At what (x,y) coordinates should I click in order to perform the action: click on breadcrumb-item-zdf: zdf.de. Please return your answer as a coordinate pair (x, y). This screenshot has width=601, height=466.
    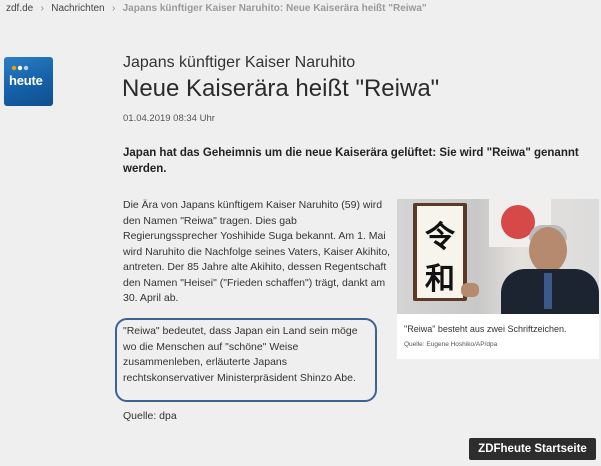
    Looking at the image, I should click on (19, 8).